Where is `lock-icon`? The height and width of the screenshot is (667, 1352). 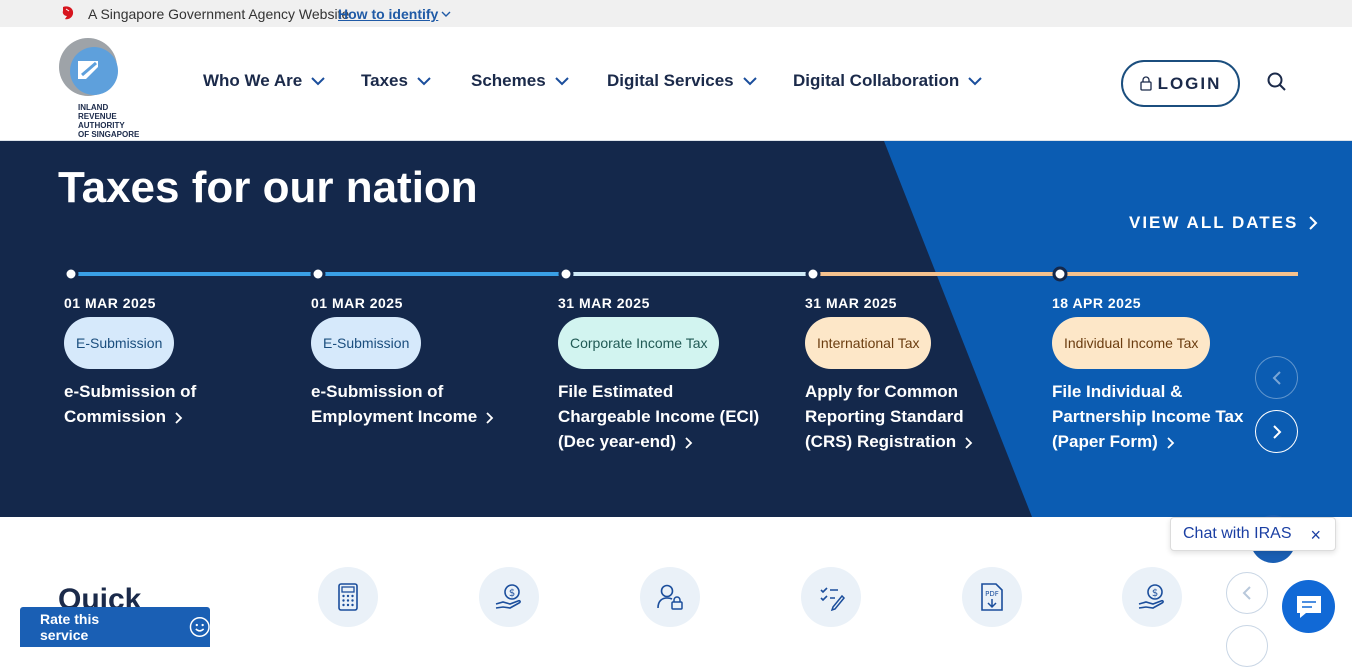
lock-icon is located at coordinates (1145, 83).